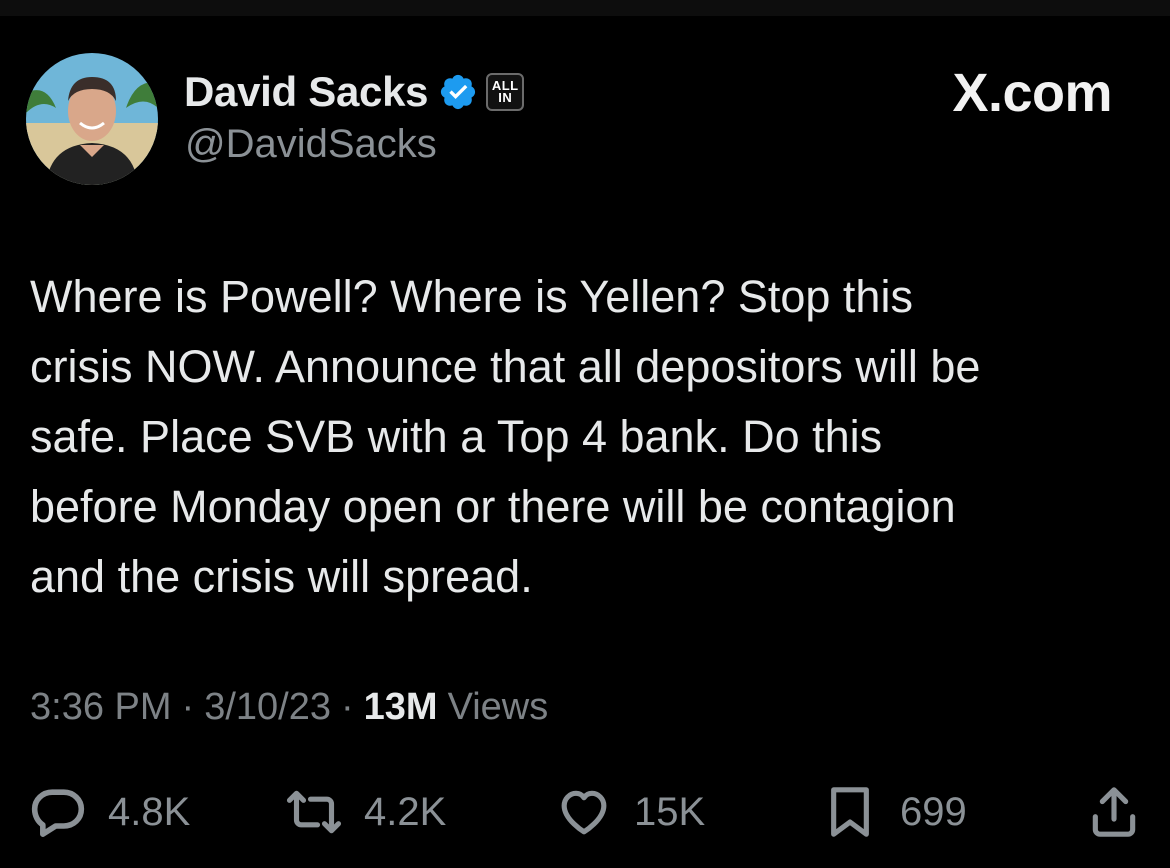  Describe the element at coordinates (933, 811) in the screenshot. I see `bookmark-count: 699` at that location.